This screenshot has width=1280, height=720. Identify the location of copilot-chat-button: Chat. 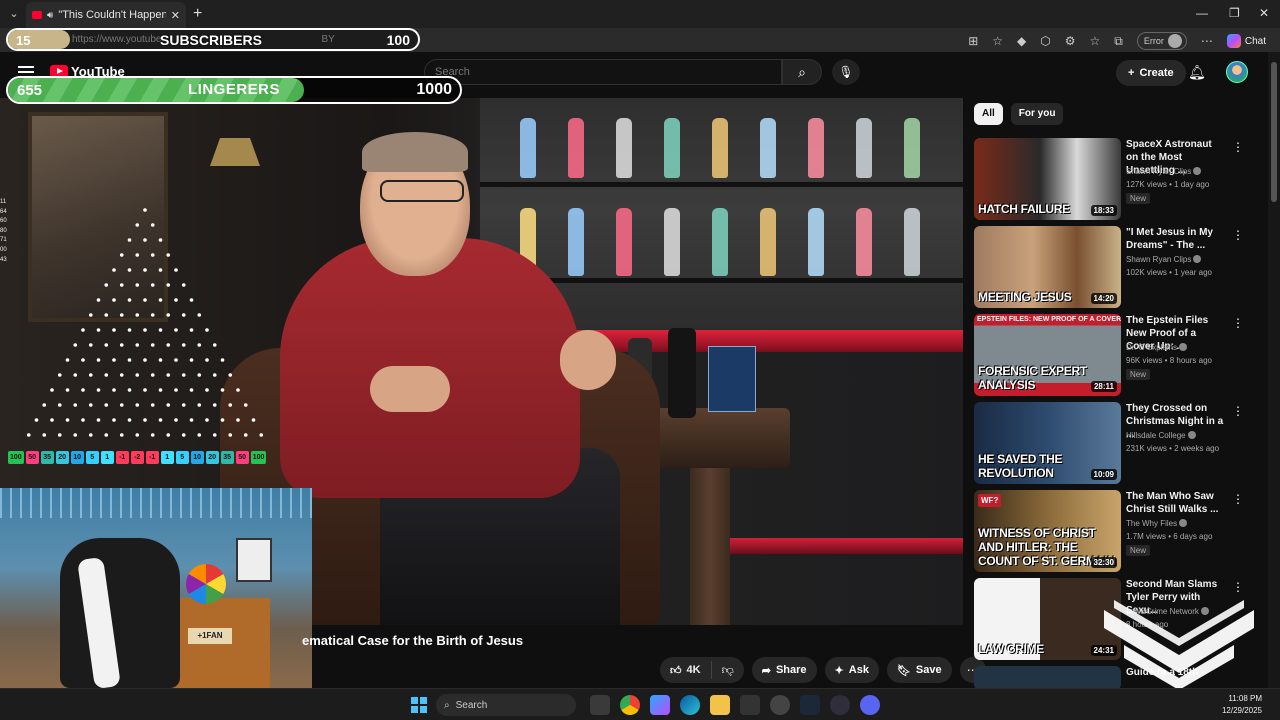
(1246, 41).